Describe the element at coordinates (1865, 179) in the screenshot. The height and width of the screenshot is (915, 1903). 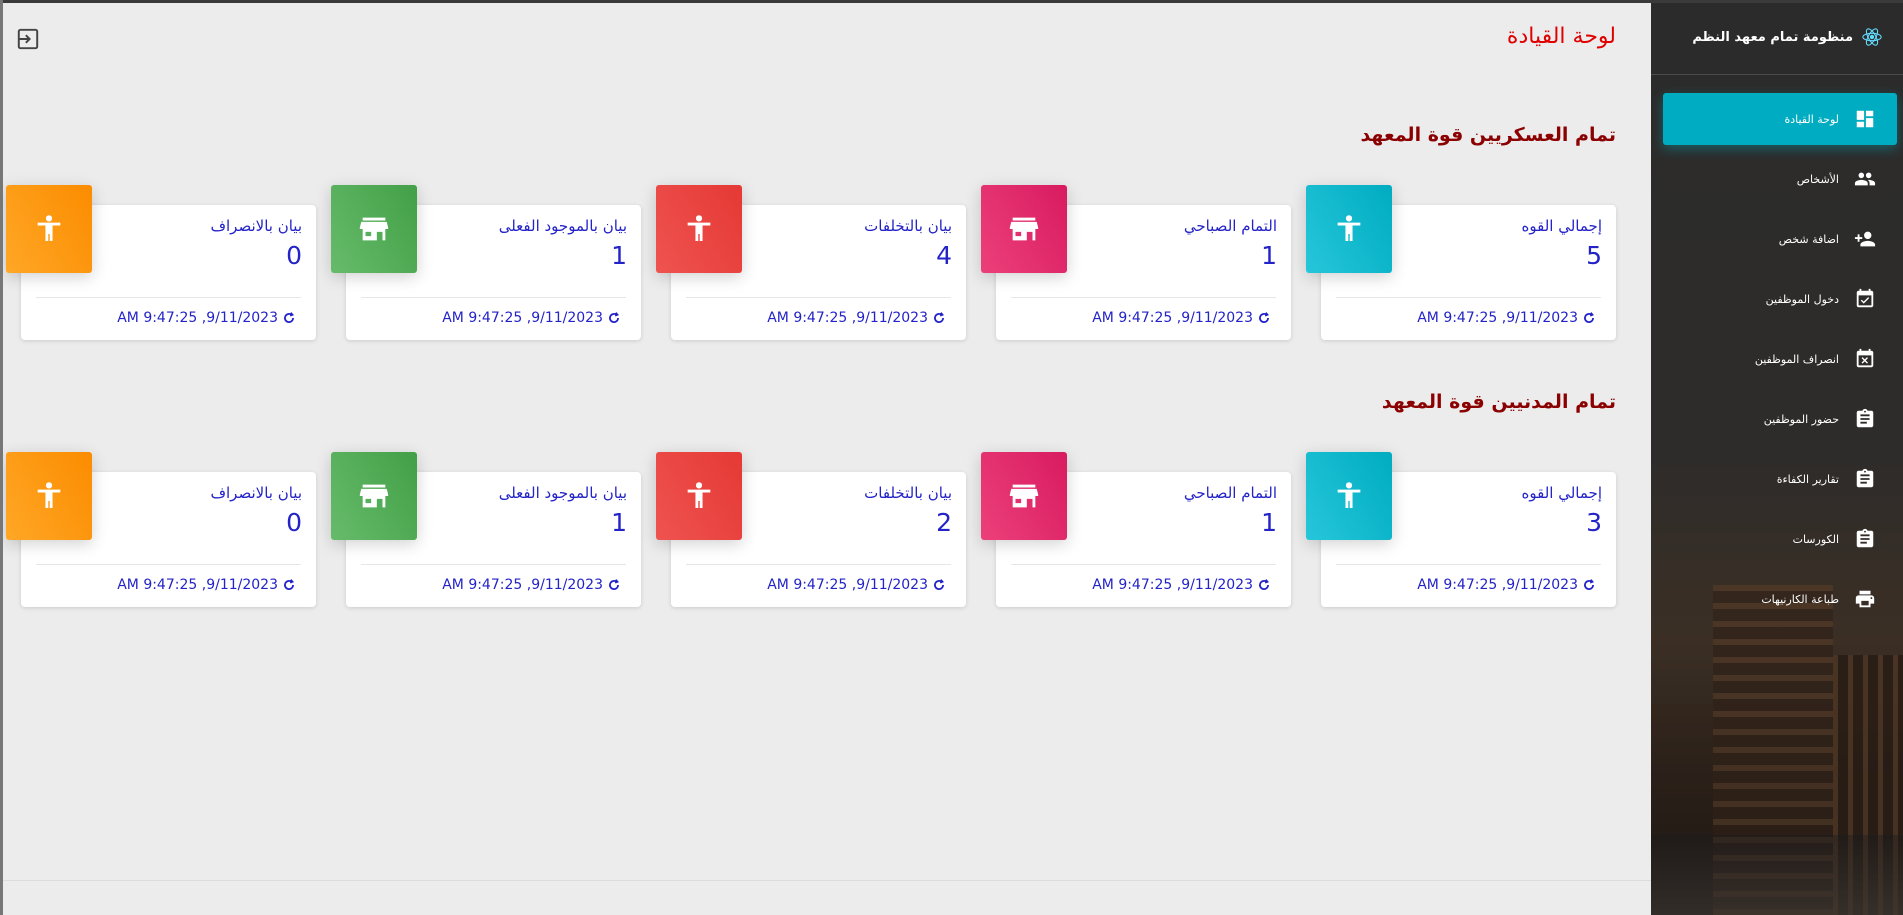
I see `people-icon` at that location.